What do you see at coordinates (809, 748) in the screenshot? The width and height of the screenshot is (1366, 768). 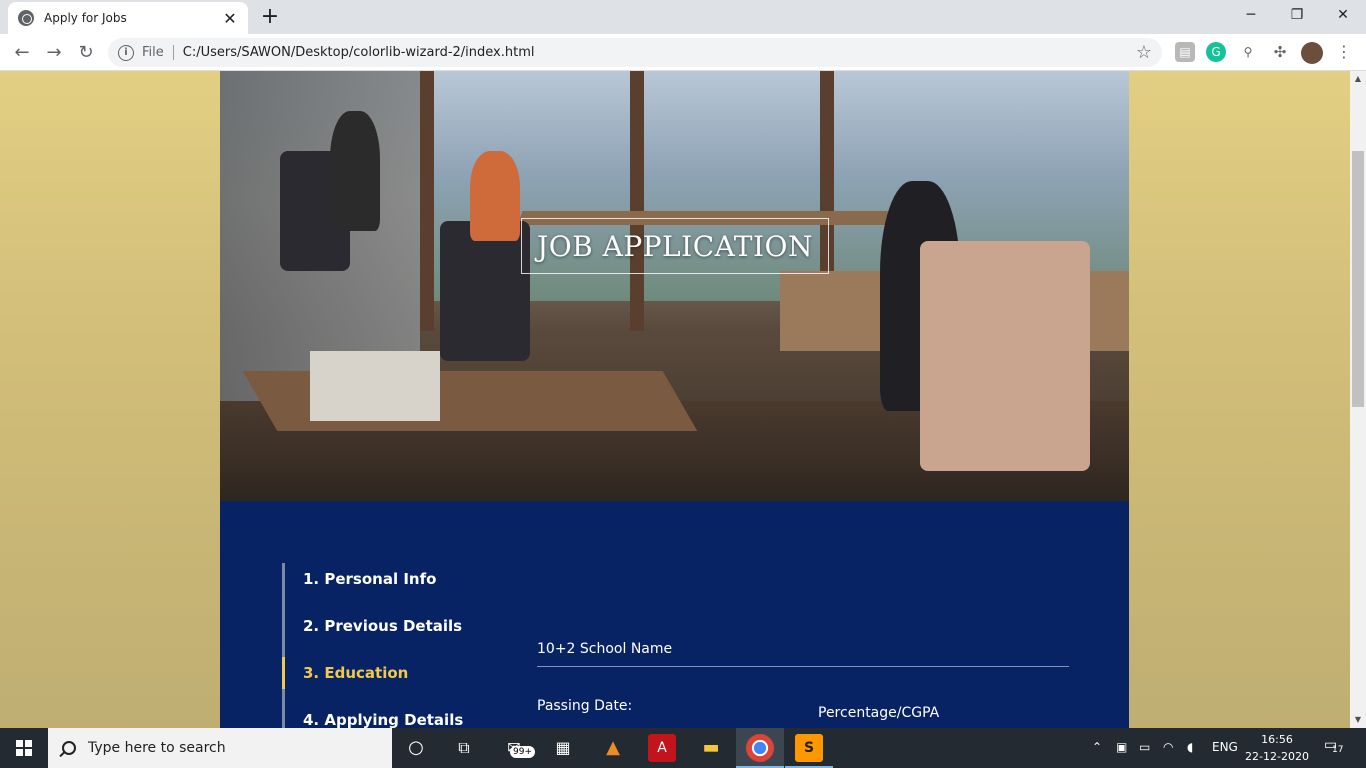 I see `sublime-icon: S` at bounding box center [809, 748].